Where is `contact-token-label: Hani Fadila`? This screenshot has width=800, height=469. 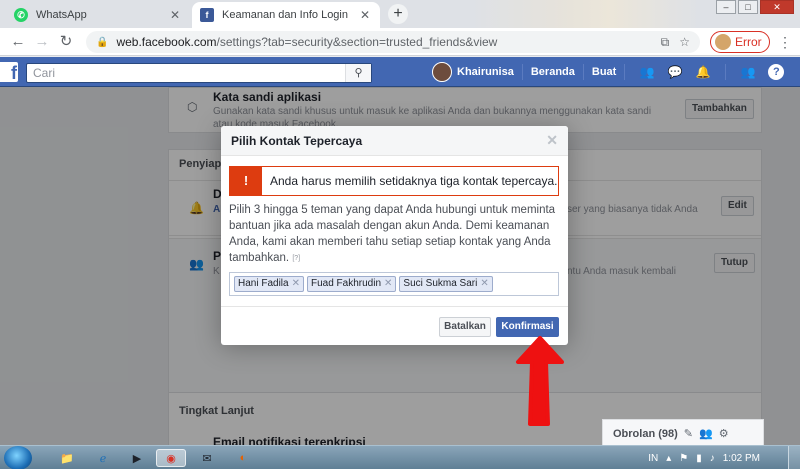 contact-token-label: Hani Fadila is located at coordinates (263, 283).